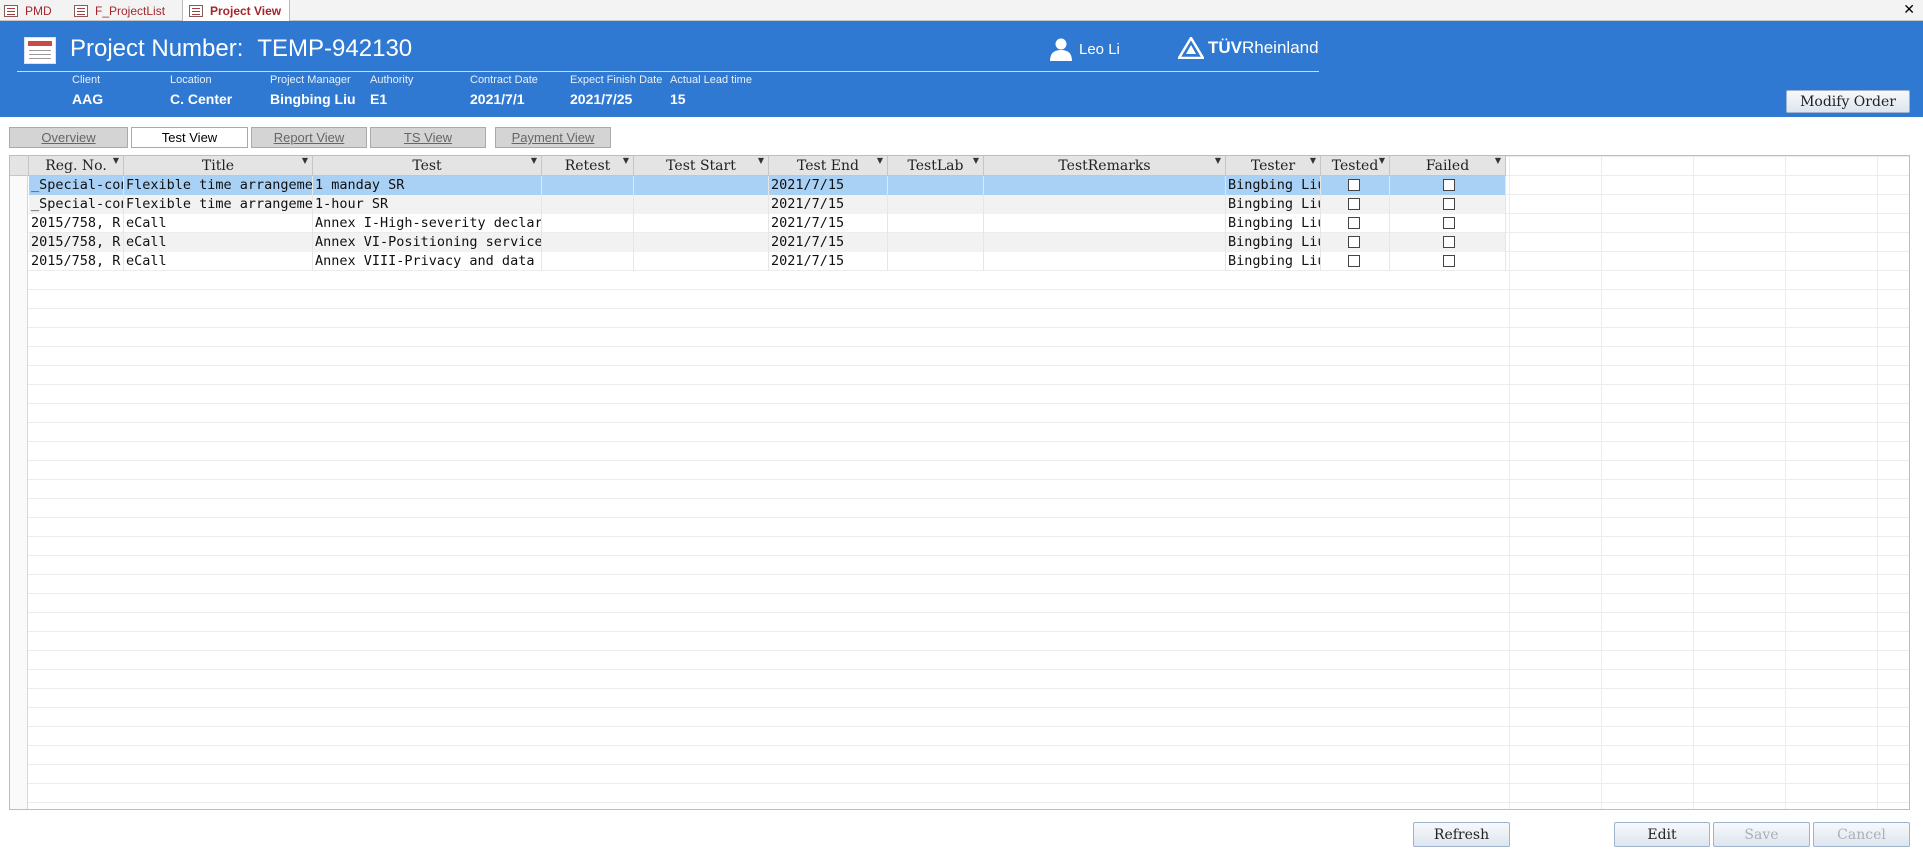 The width and height of the screenshot is (1923, 859). Describe the element at coordinates (119, 10) in the screenshot. I see `doc-tab-f-projectlist: F_ProjectList` at that location.